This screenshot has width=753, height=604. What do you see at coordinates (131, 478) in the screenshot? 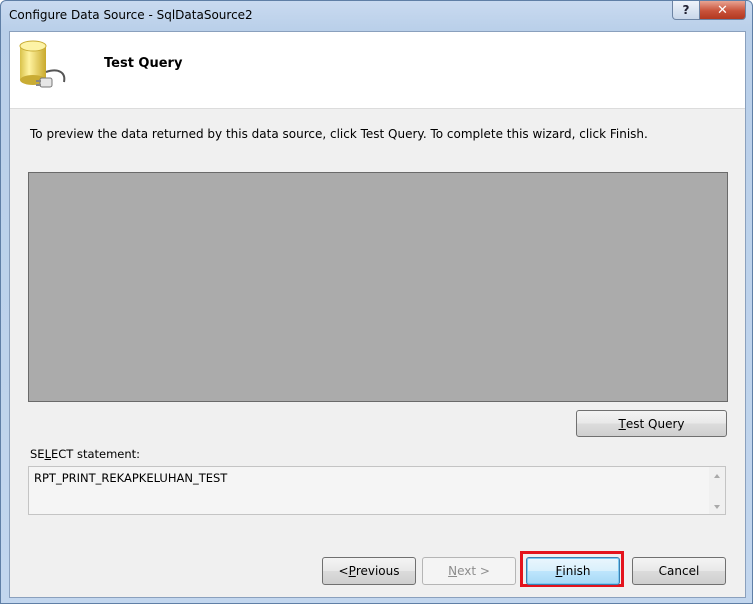
I see `select-statement-value: RPT_PRINT_REKAPKELUHAN_TEST` at bounding box center [131, 478].